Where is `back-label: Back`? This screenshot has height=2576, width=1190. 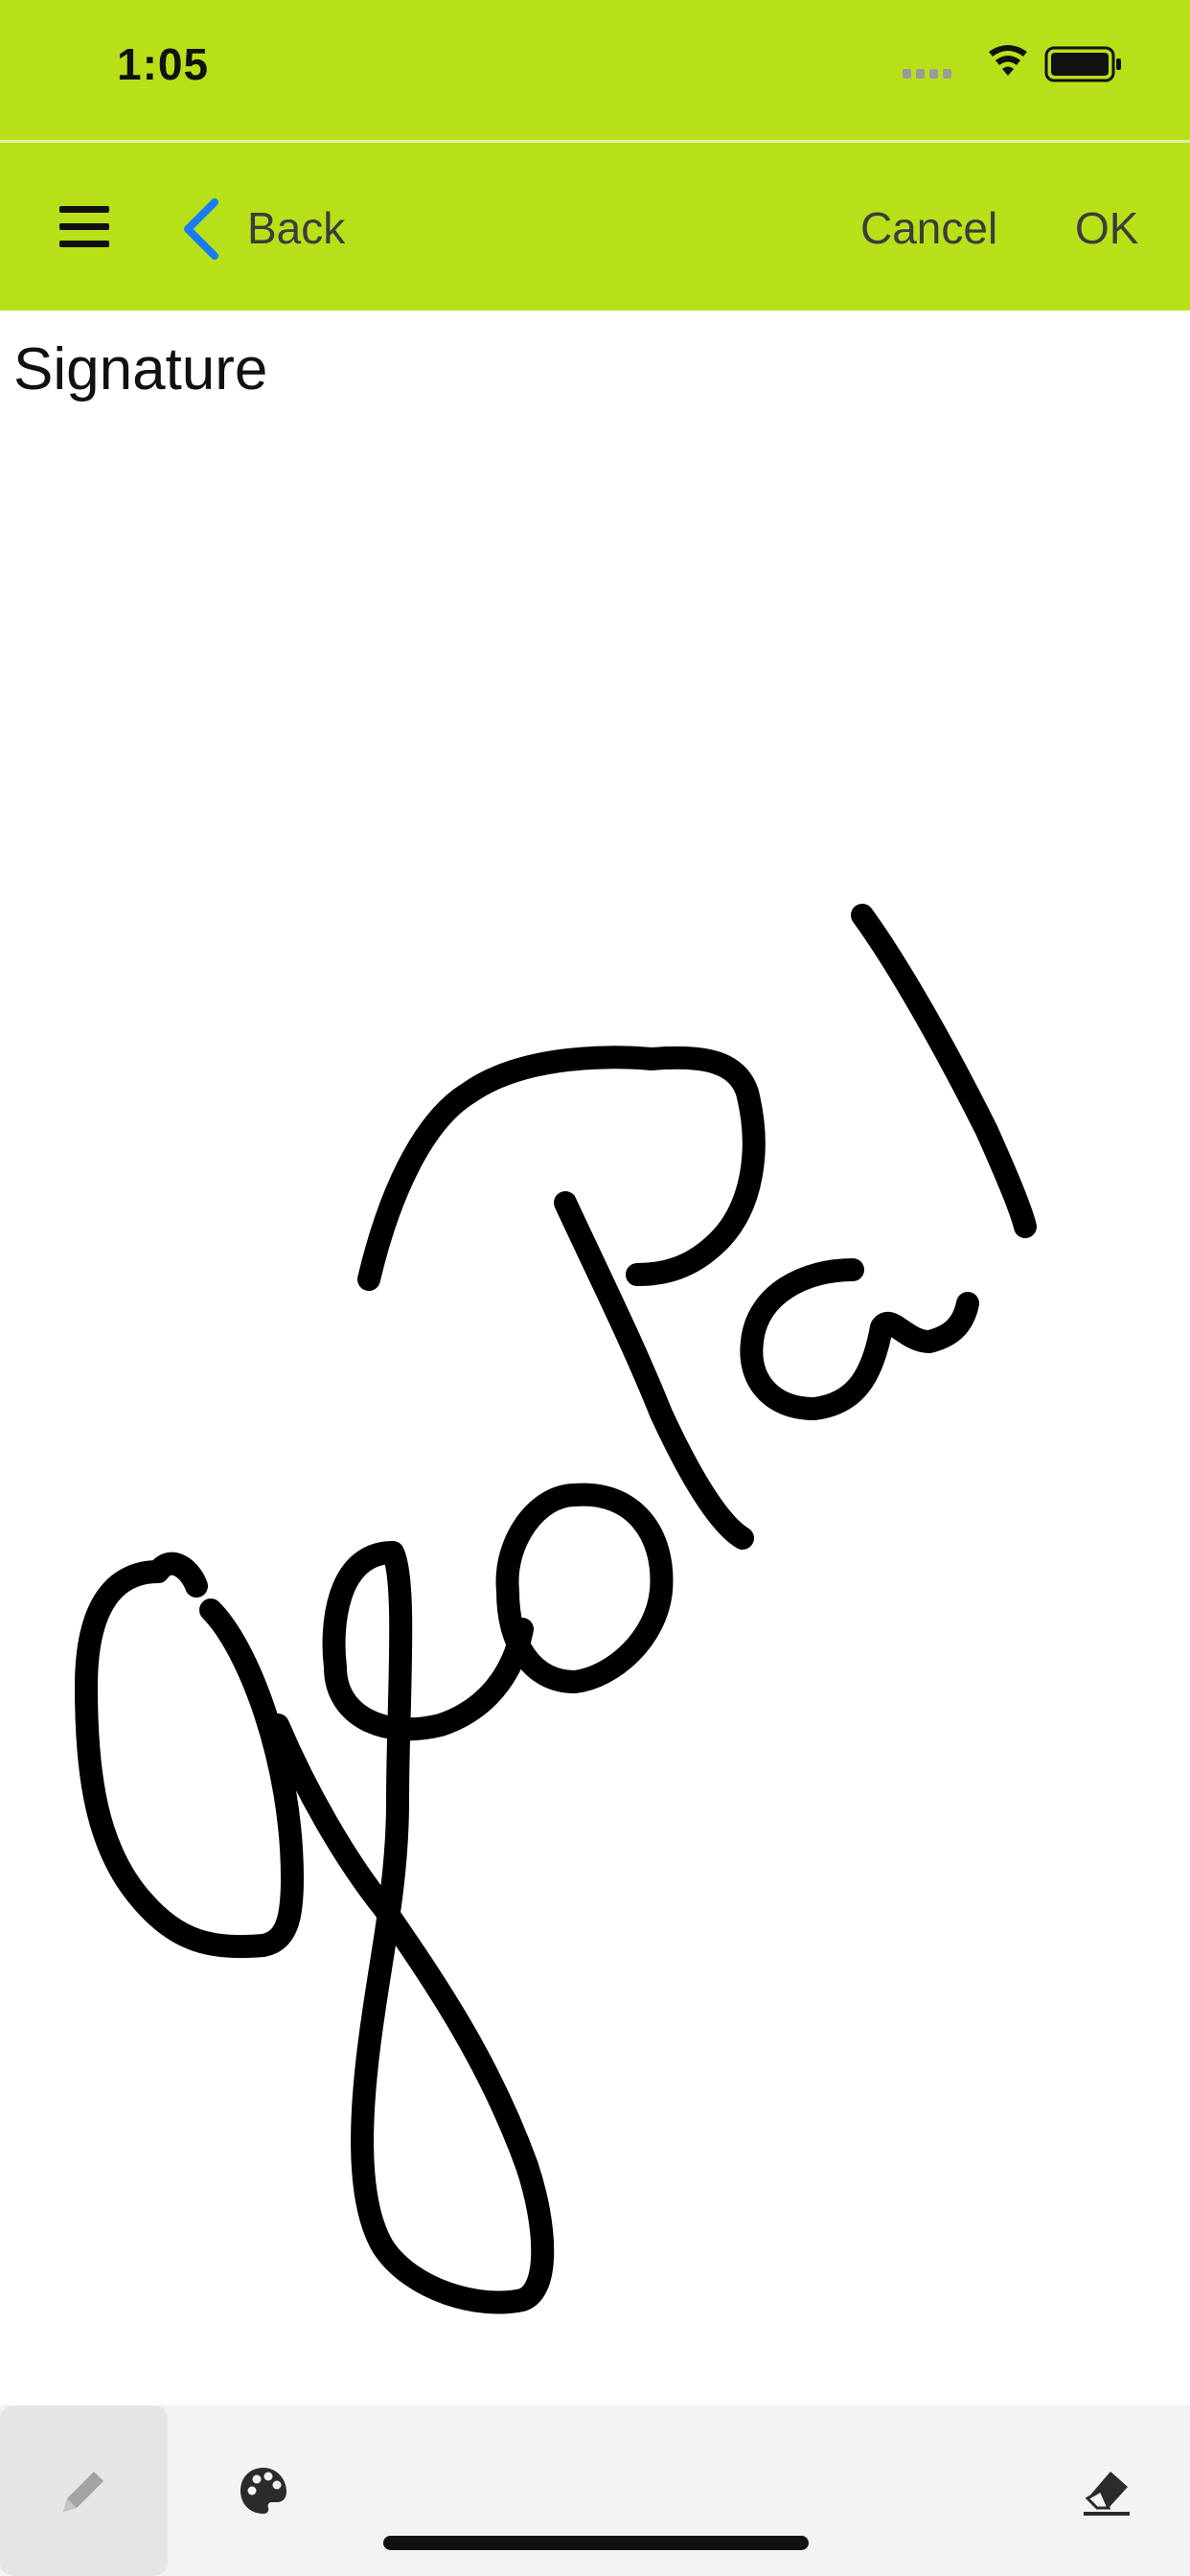 back-label: Back is located at coordinates (296, 228).